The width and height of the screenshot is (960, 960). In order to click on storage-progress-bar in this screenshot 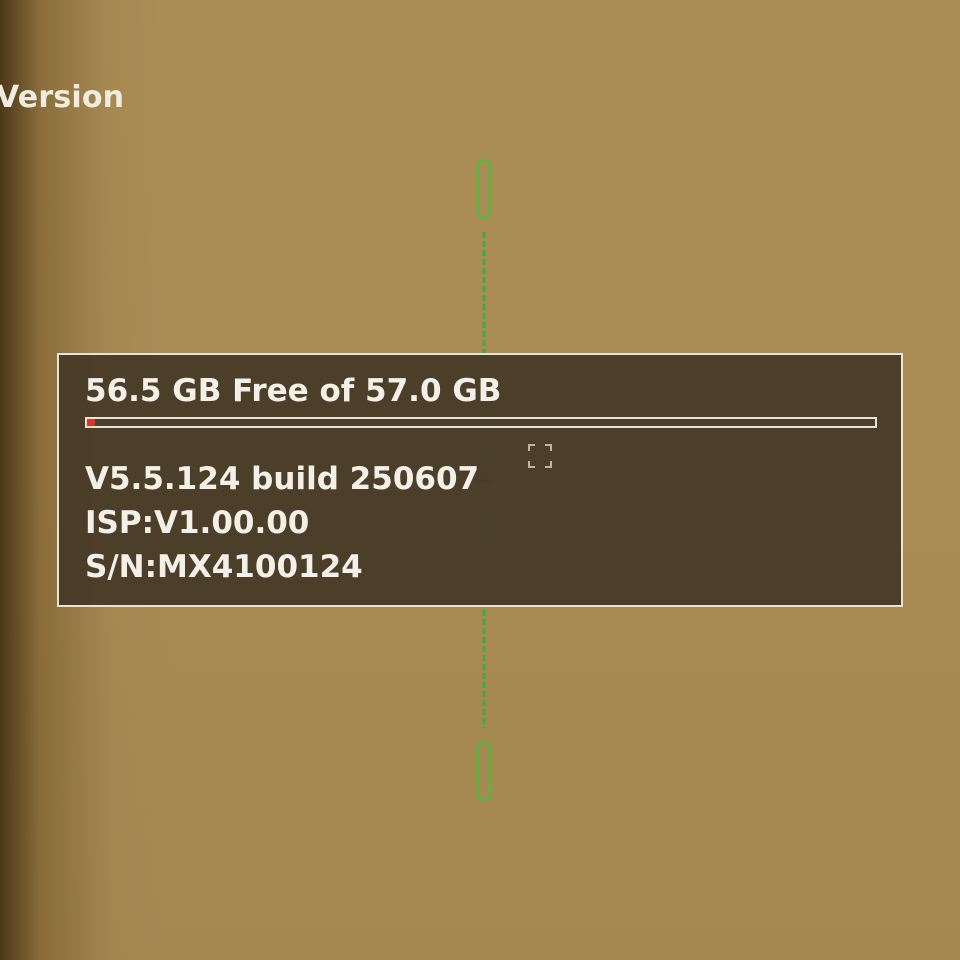, I will do `click(481, 422)`.